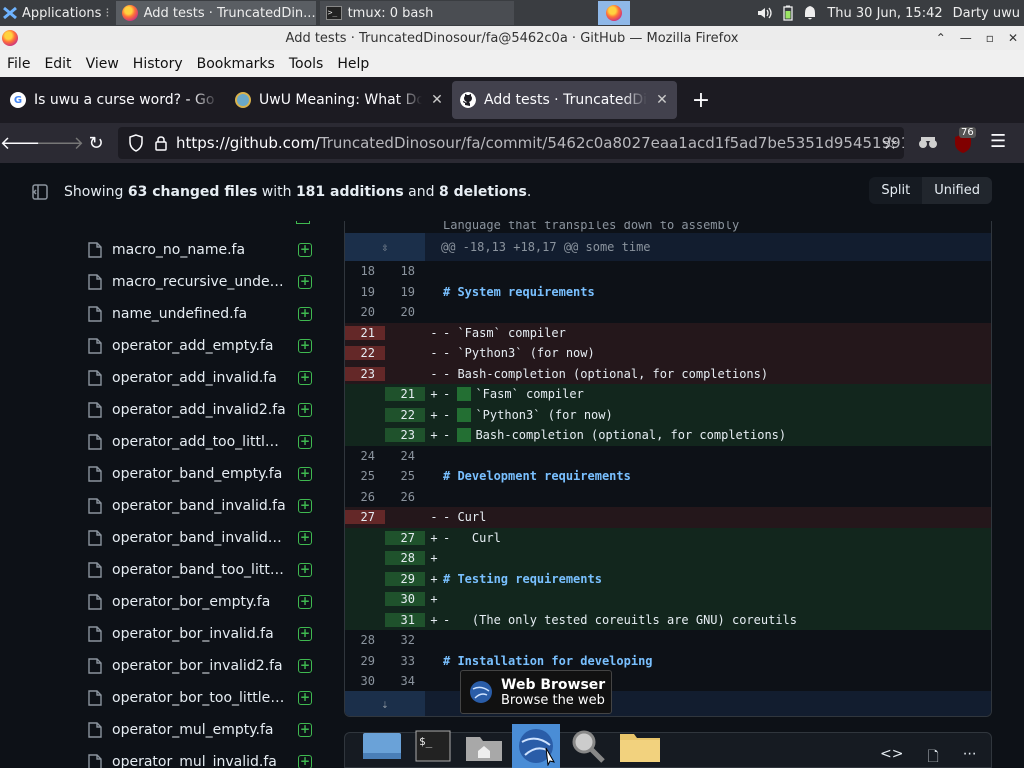 The width and height of the screenshot is (1024, 768). Describe the element at coordinates (405, 640) in the screenshot. I see `new-line-number: 32` at that location.